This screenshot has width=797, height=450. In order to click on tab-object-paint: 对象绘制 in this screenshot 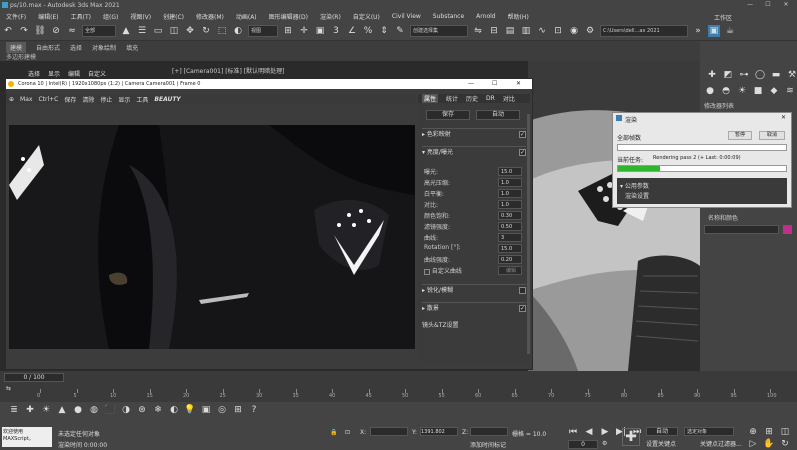, I will do `click(104, 47)`.